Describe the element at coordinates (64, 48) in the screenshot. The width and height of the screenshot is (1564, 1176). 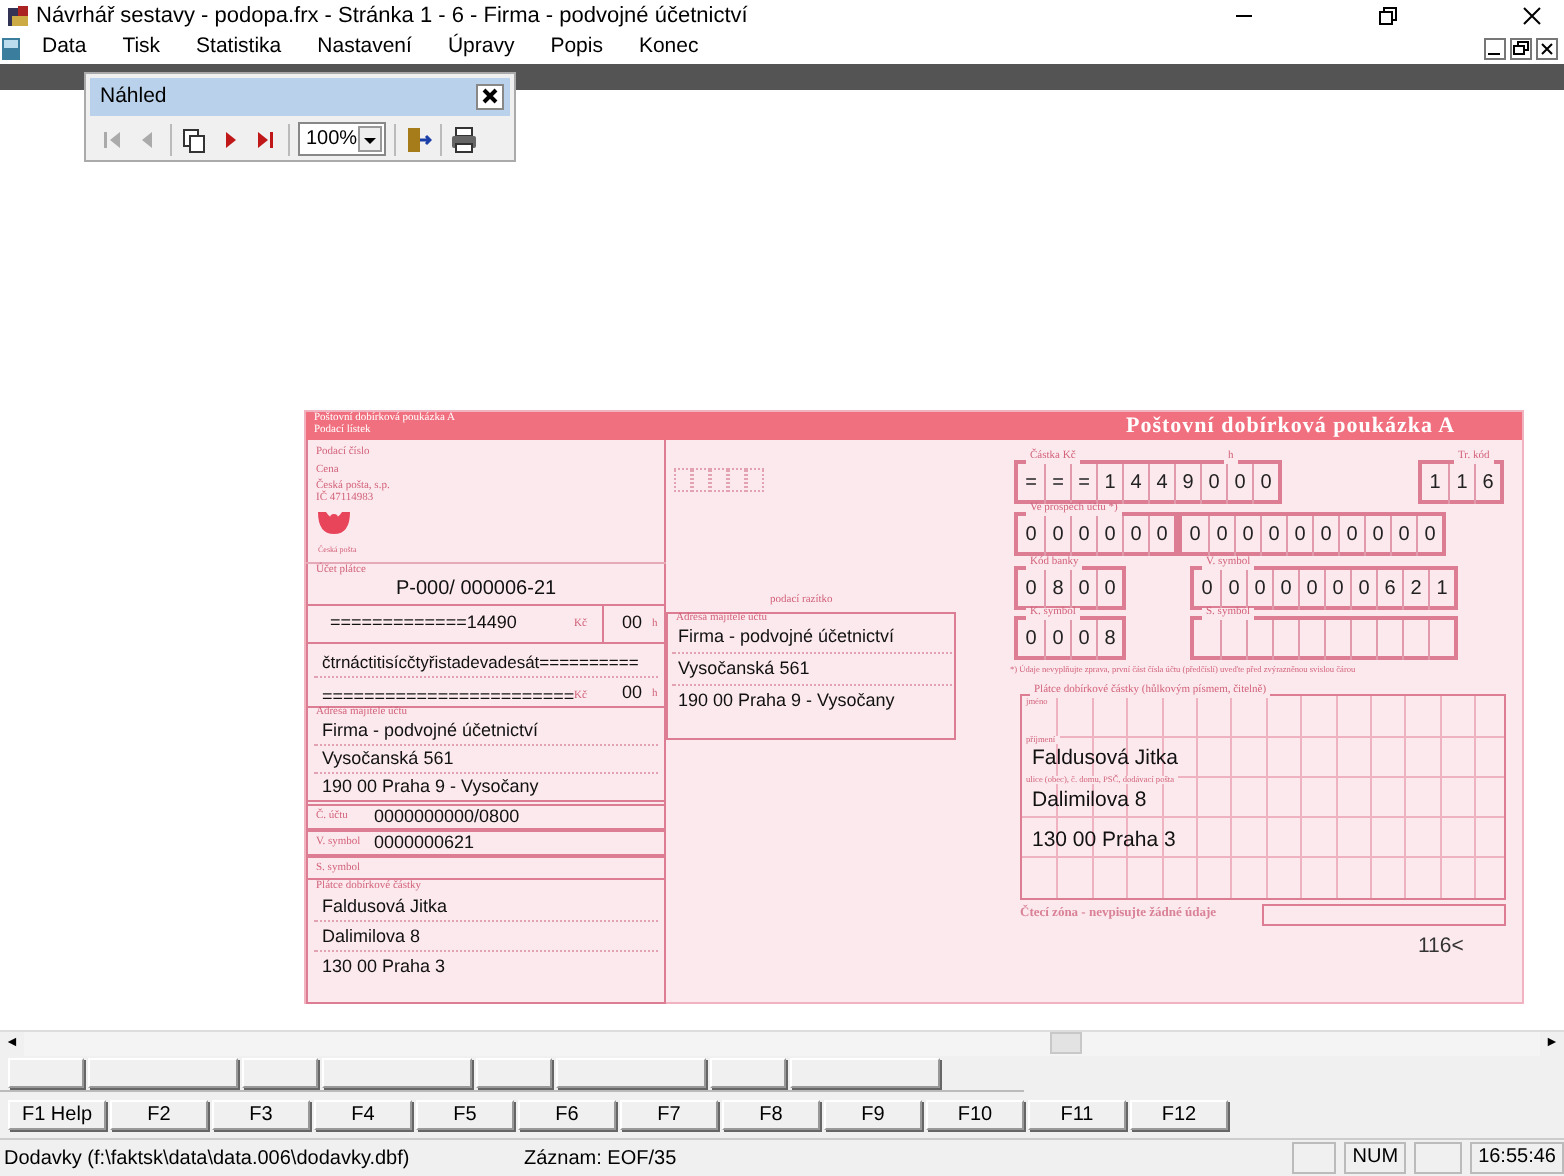
I see `menu-item: Data` at that location.